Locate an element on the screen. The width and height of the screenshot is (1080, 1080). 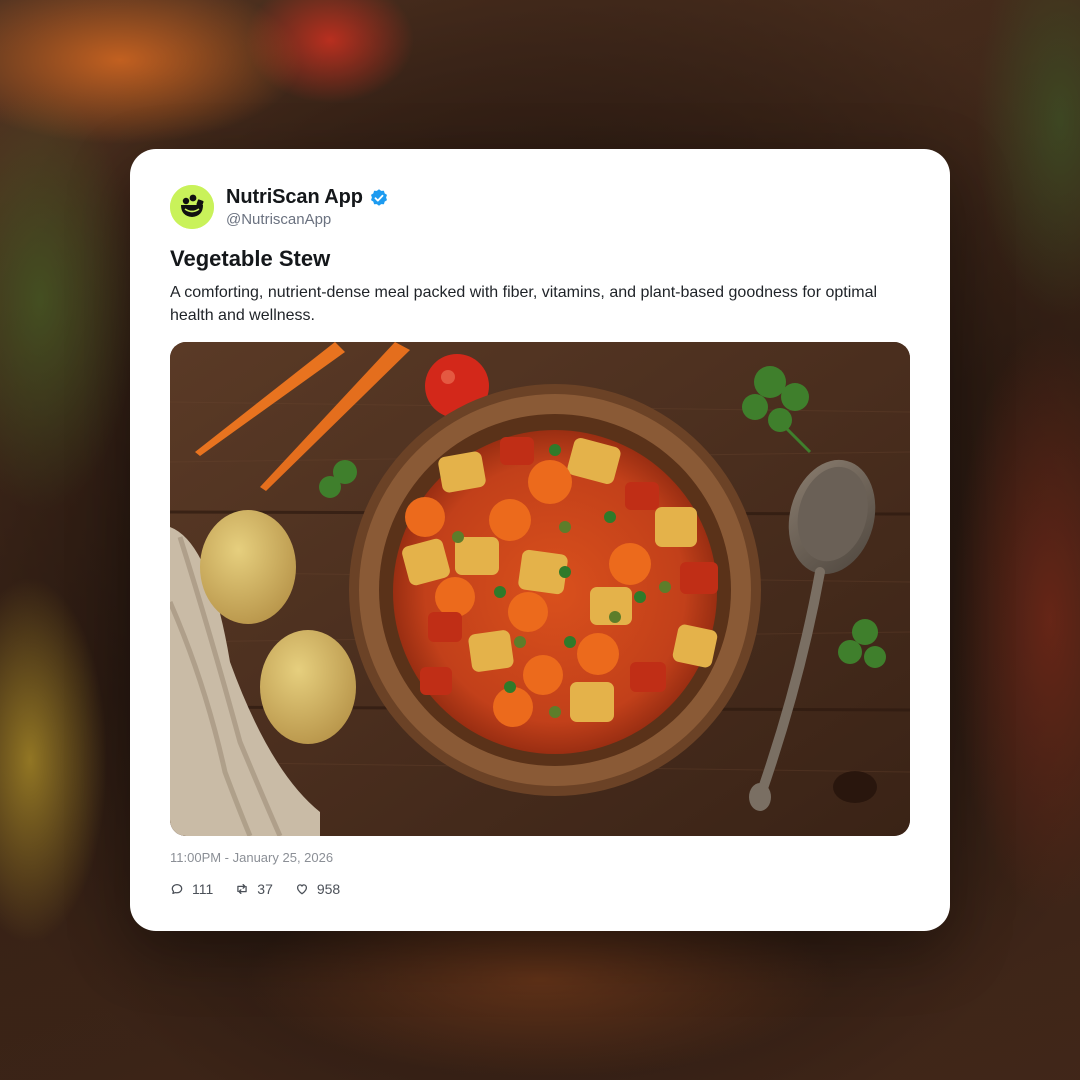
repost-count: 37 is located at coordinates (265, 889).